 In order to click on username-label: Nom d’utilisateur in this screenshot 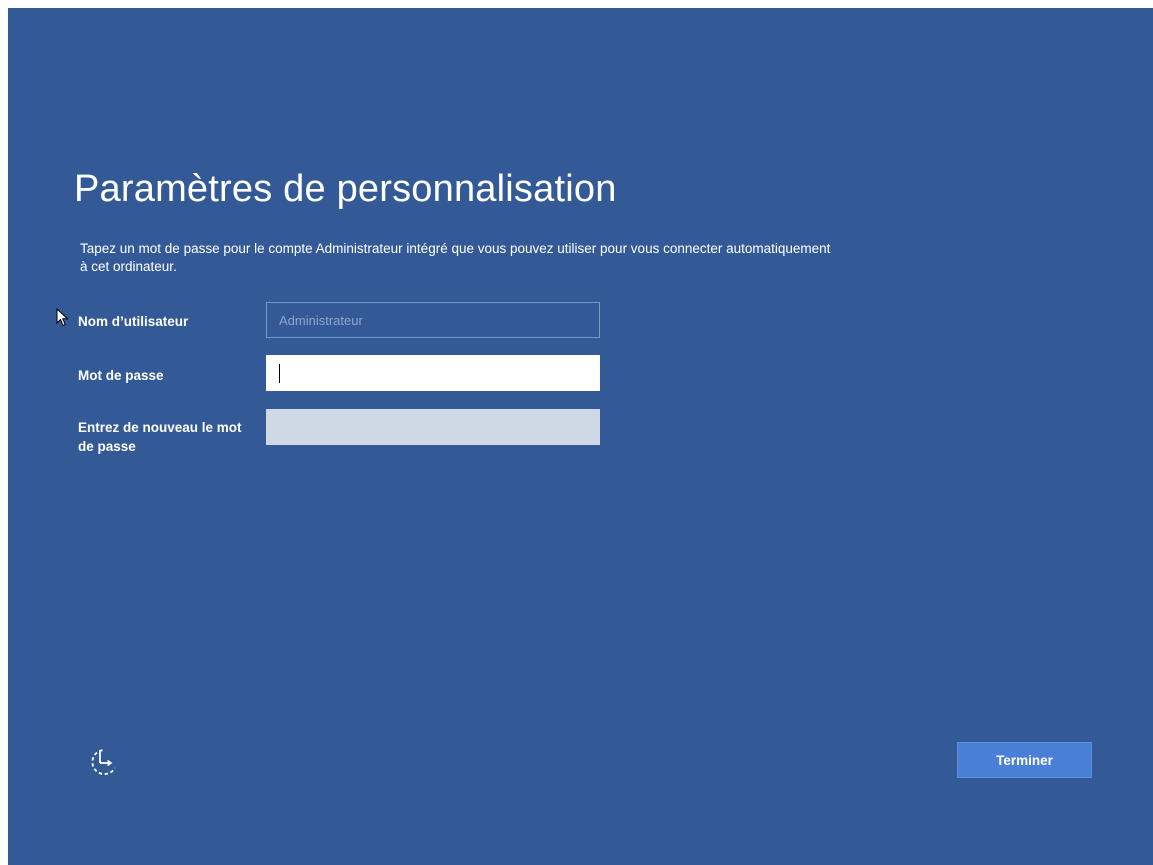, I will do `click(133, 321)`.